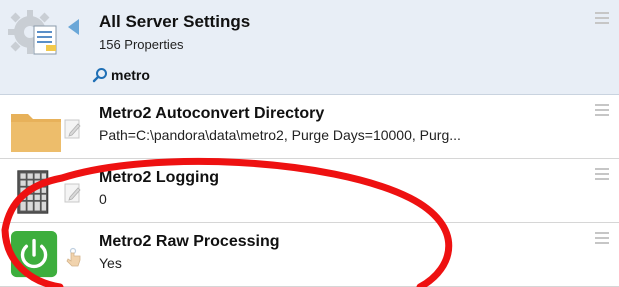  What do you see at coordinates (103, 199) in the screenshot?
I see `item-value: 0` at bounding box center [103, 199].